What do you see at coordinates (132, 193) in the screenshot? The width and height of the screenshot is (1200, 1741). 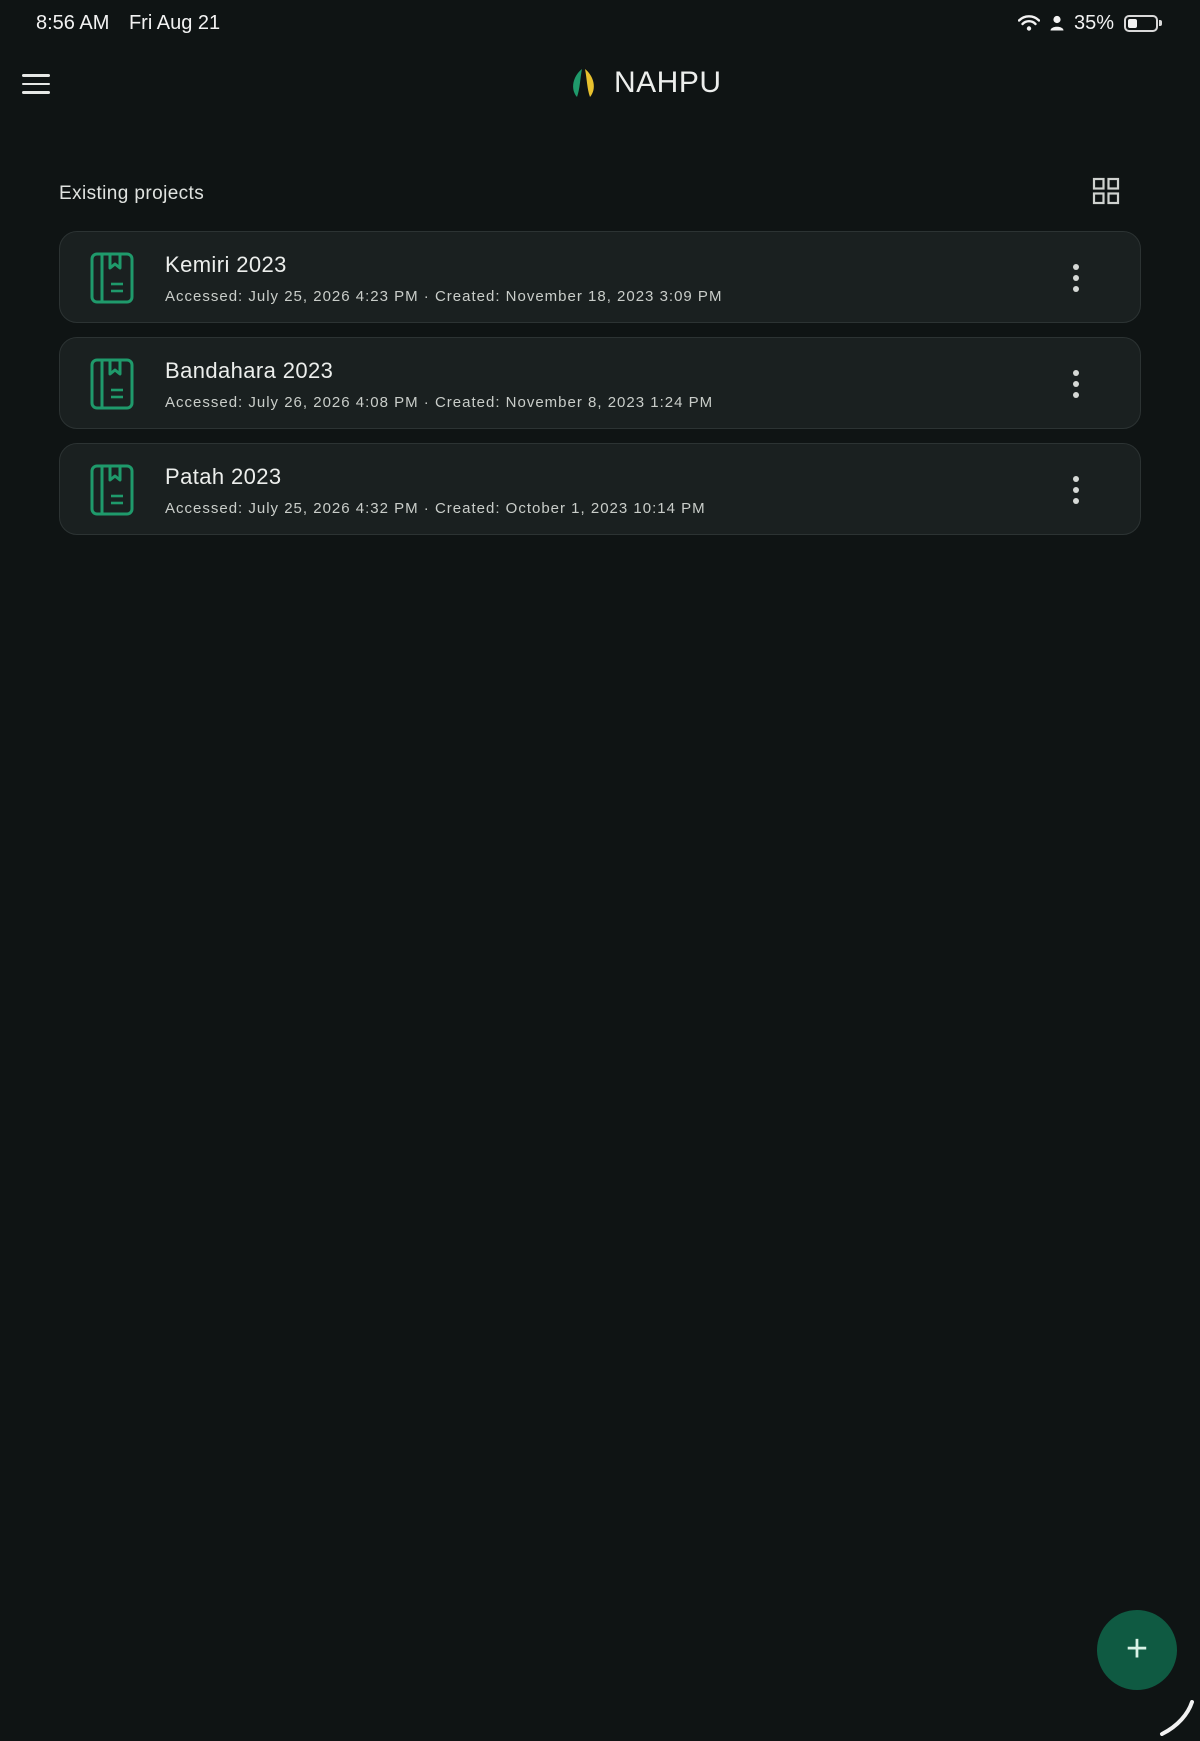 I see `section-title: Existing projects` at bounding box center [132, 193].